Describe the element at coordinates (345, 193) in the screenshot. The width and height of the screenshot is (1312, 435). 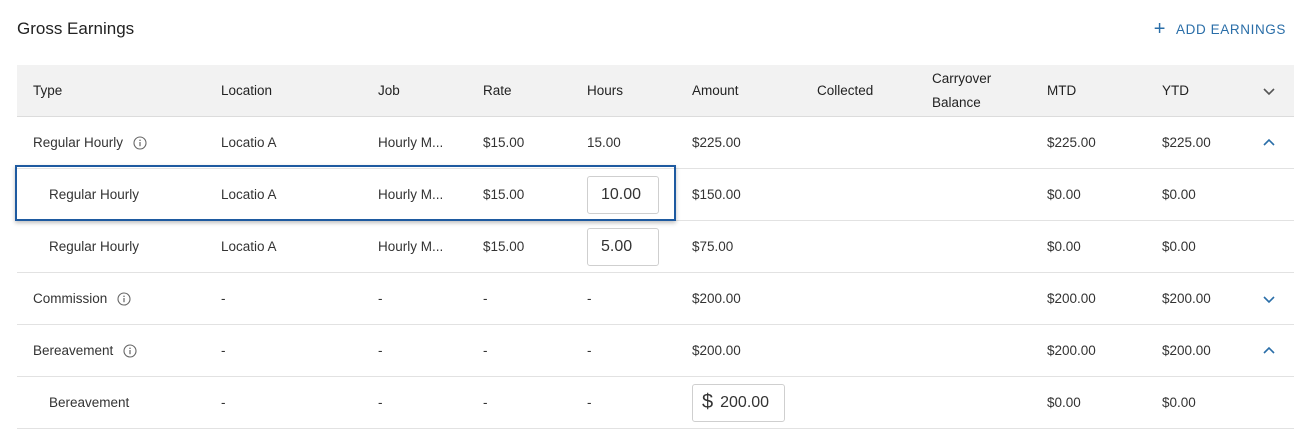
I see `selection-highlight` at that location.